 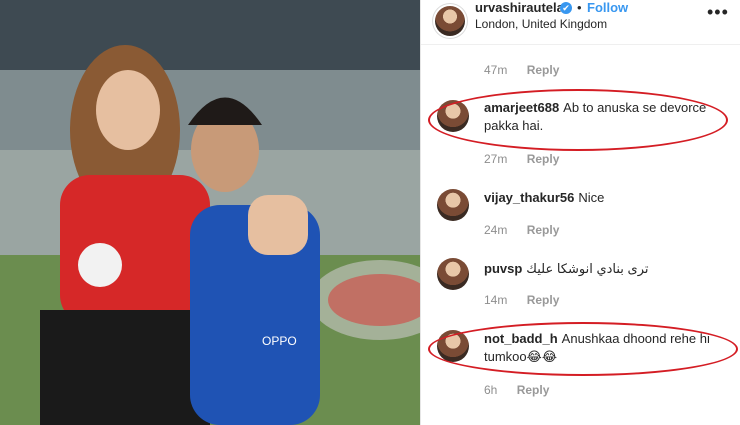 What do you see at coordinates (521, 159) in the screenshot?
I see `comment-meta: 27m Reply` at bounding box center [521, 159].